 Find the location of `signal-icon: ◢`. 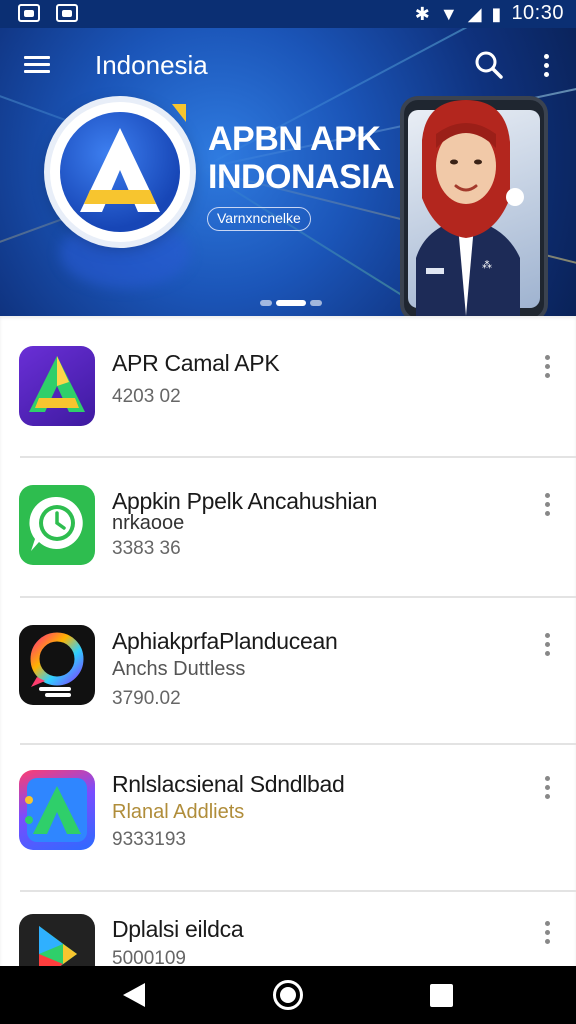

signal-icon: ◢ is located at coordinates (474, 13).